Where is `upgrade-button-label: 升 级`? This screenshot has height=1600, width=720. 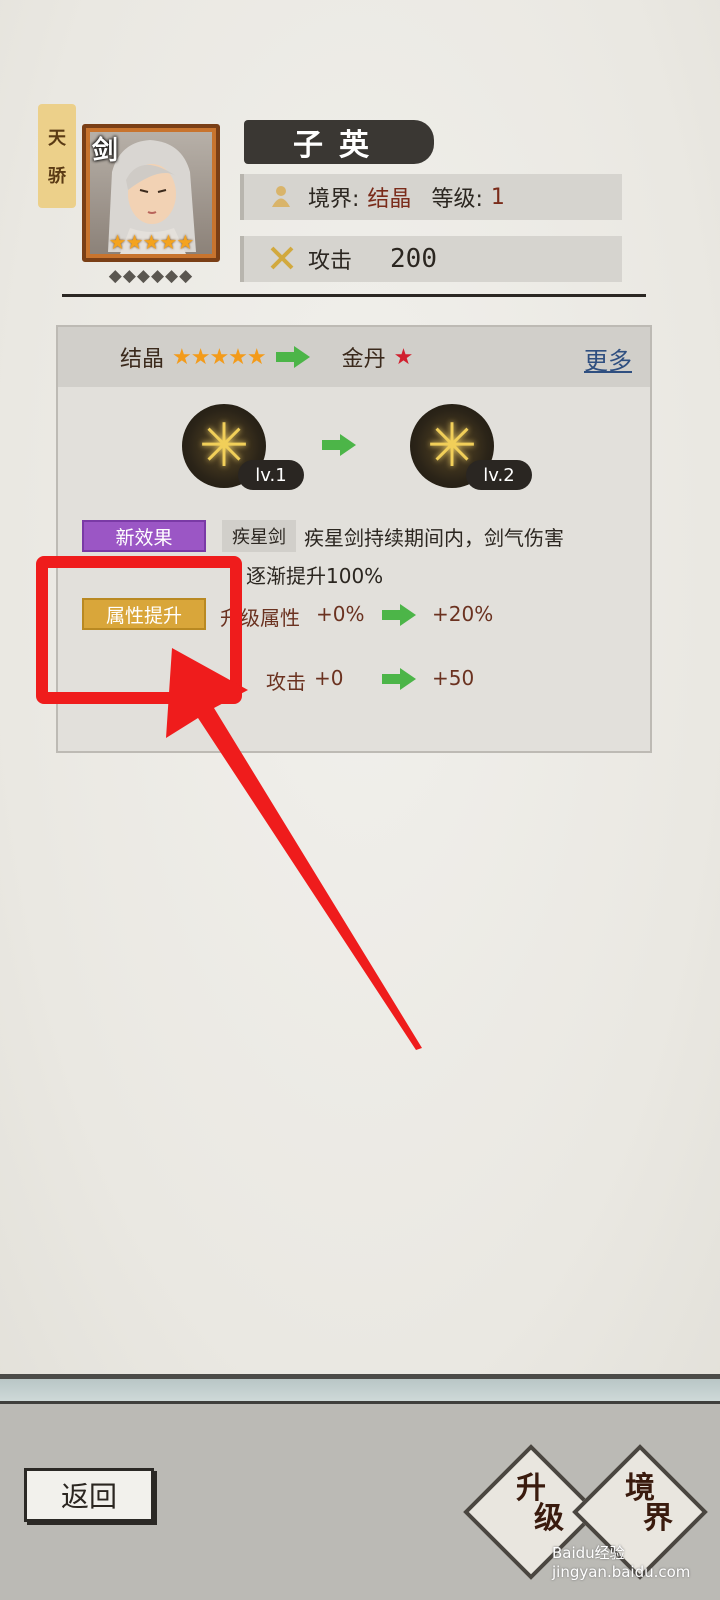 upgrade-button-label: 升 级 is located at coordinates (531, 1504).